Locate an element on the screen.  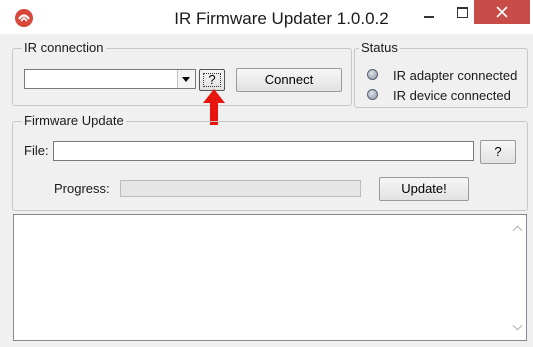
minimize-button is located at coordinates (429, 14).